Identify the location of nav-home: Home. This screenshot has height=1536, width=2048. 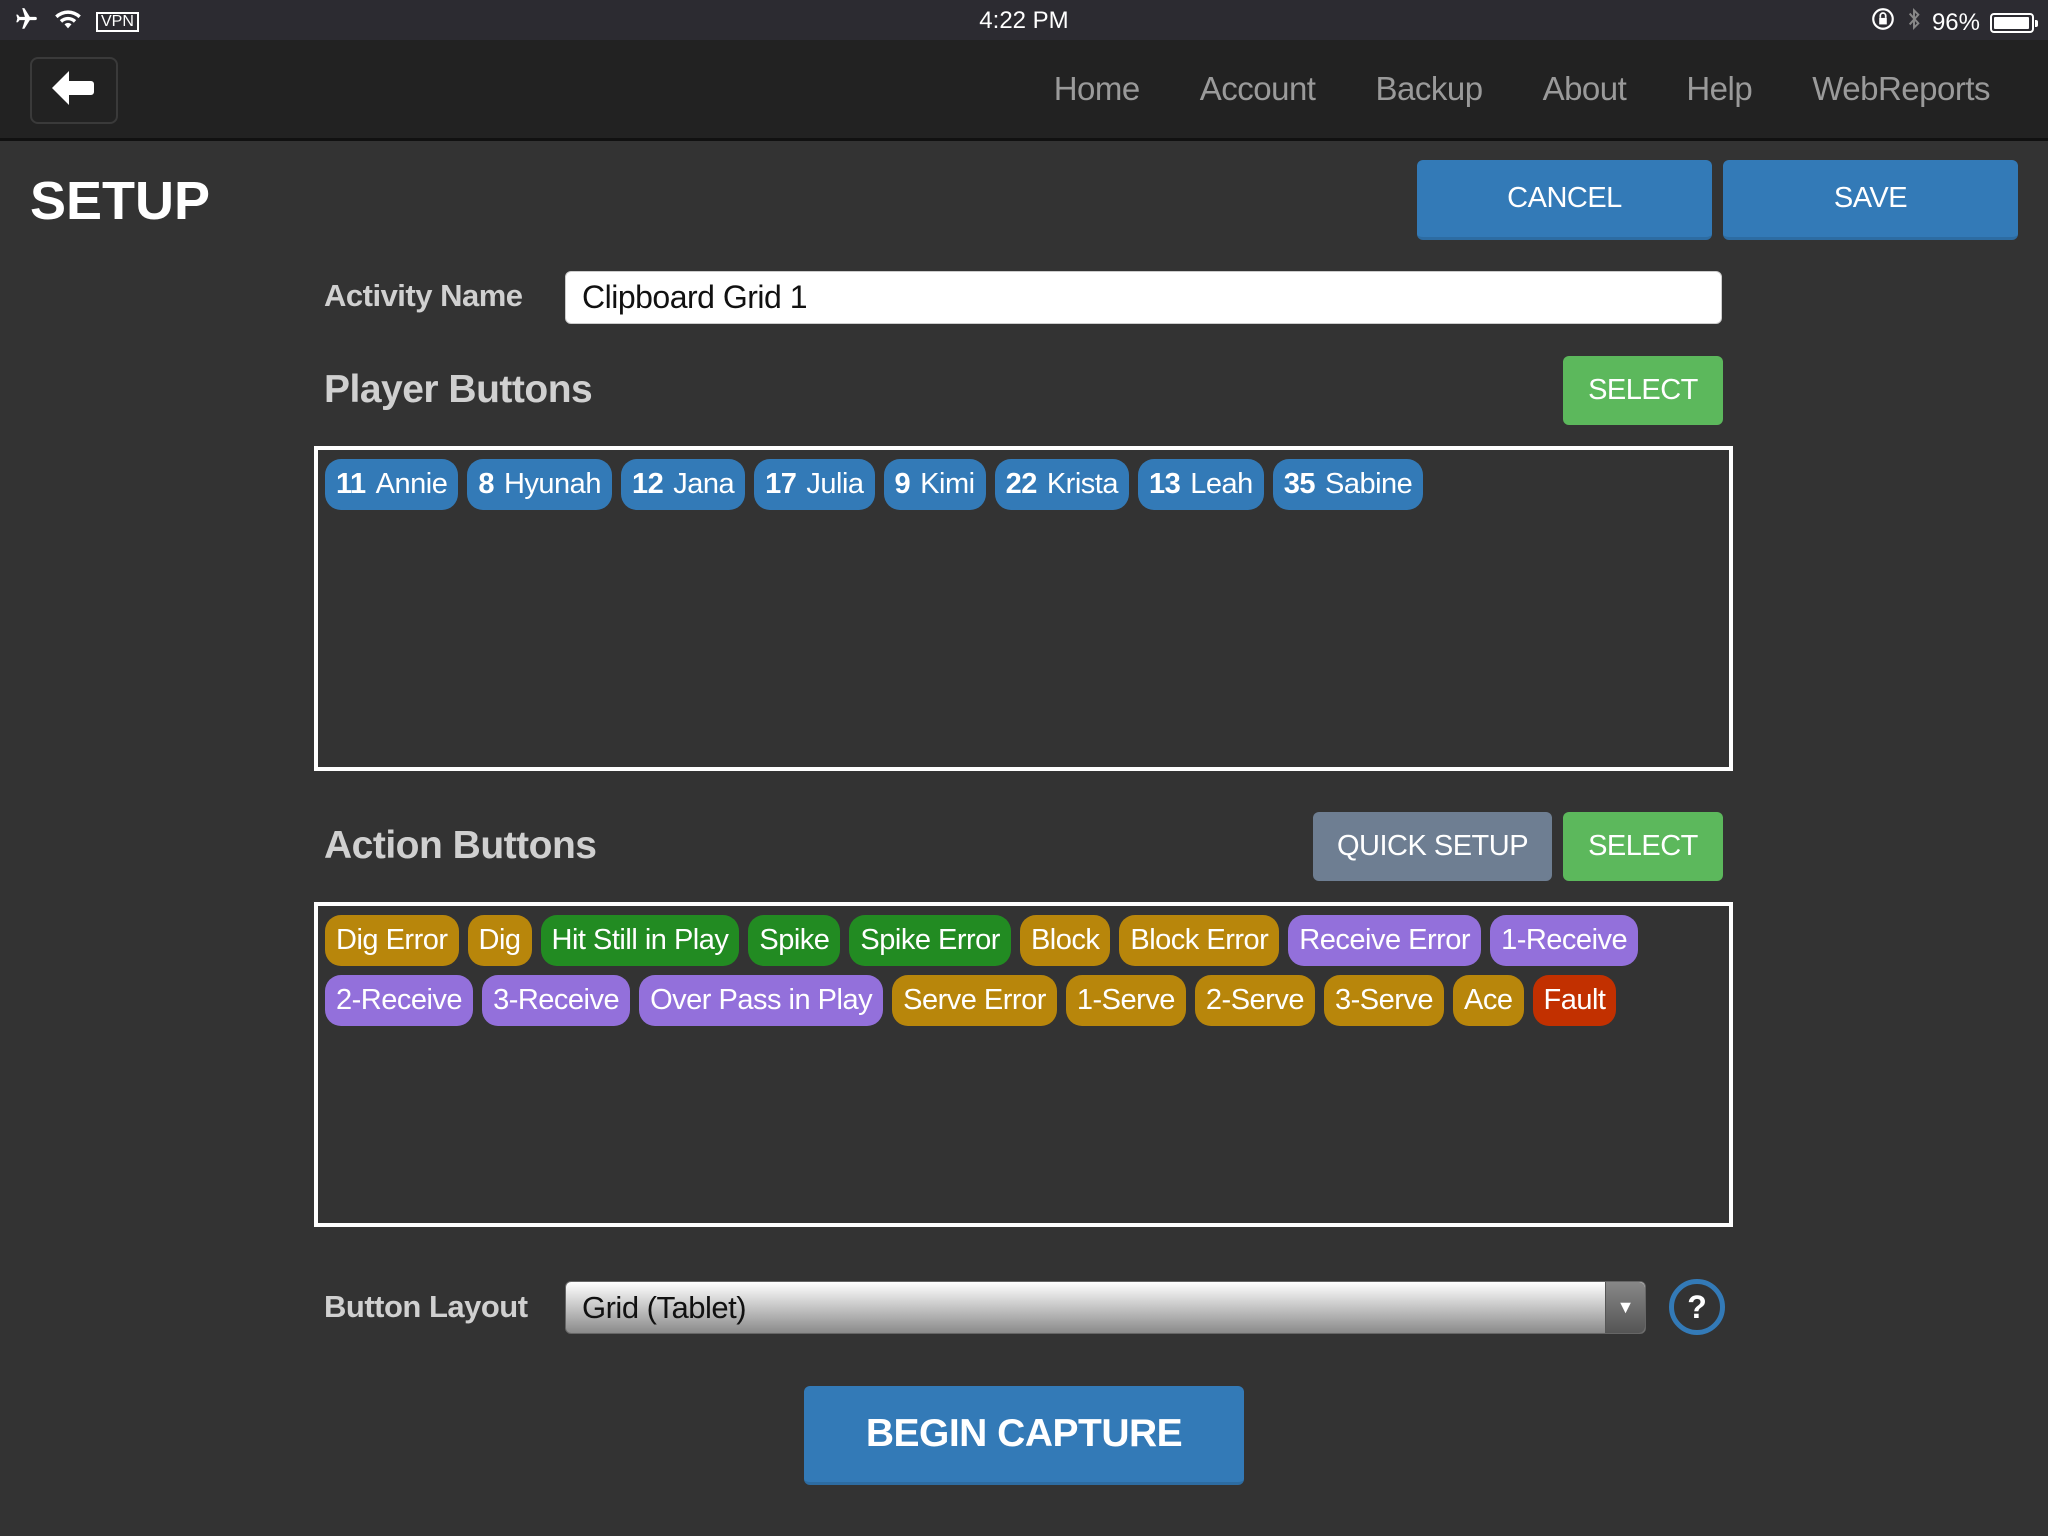
(1097, 89).